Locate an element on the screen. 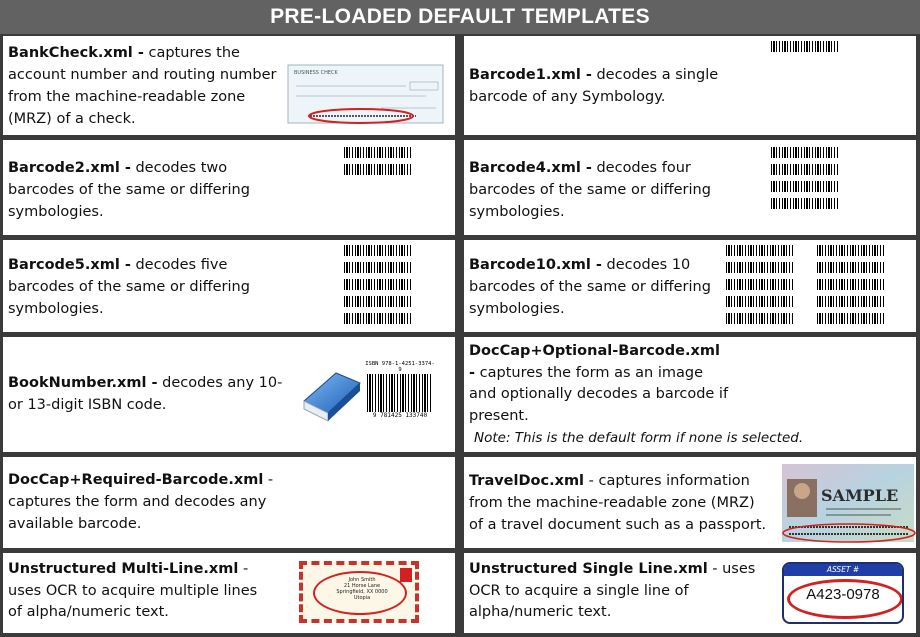  passport-image: SAMPLE is located at coordinates (849, 503).